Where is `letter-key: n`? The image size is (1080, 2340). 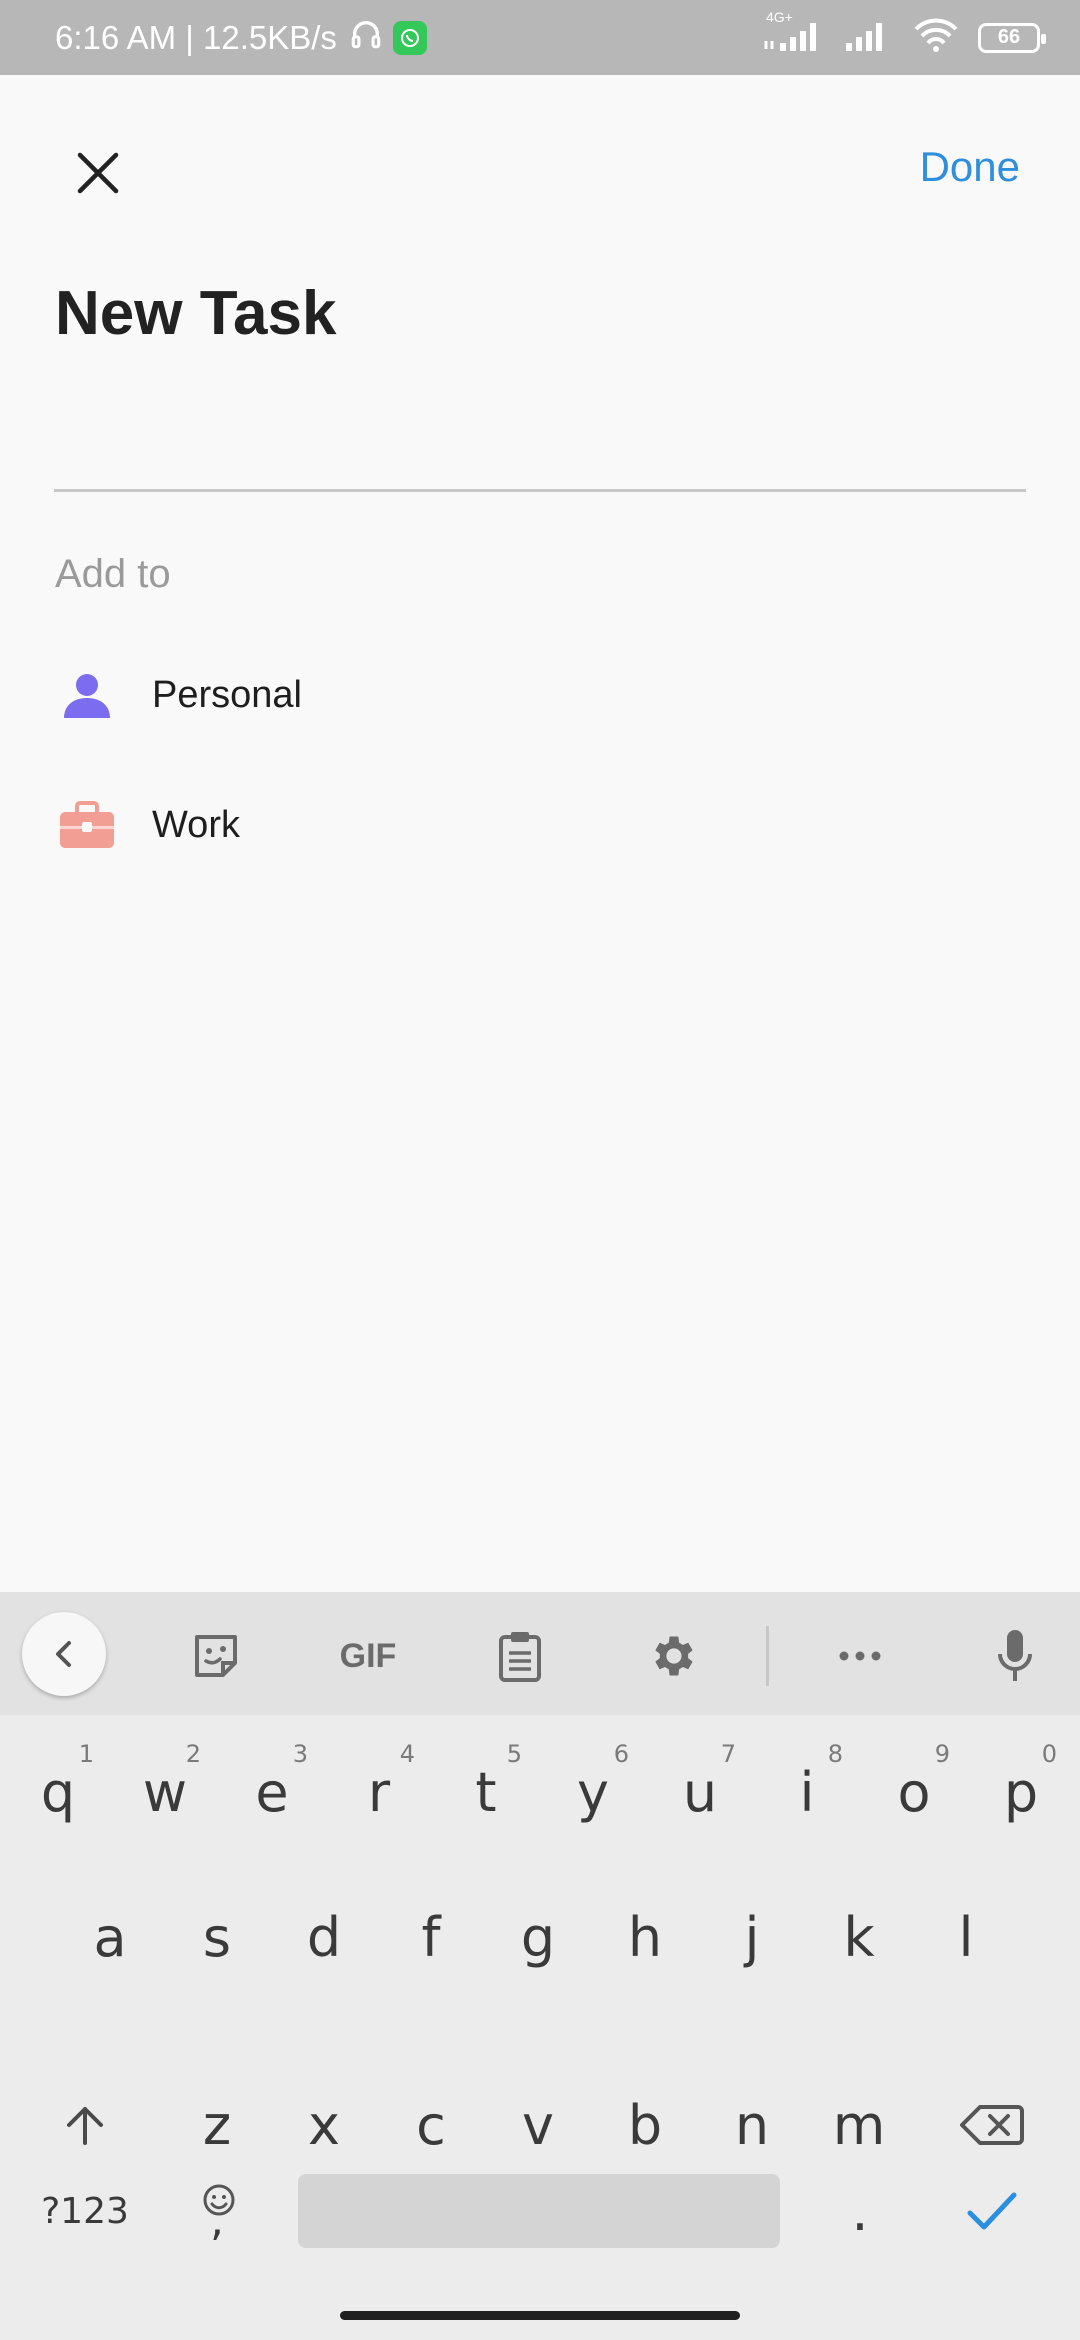
letter-key: n is located at coordinates (752, 2125).